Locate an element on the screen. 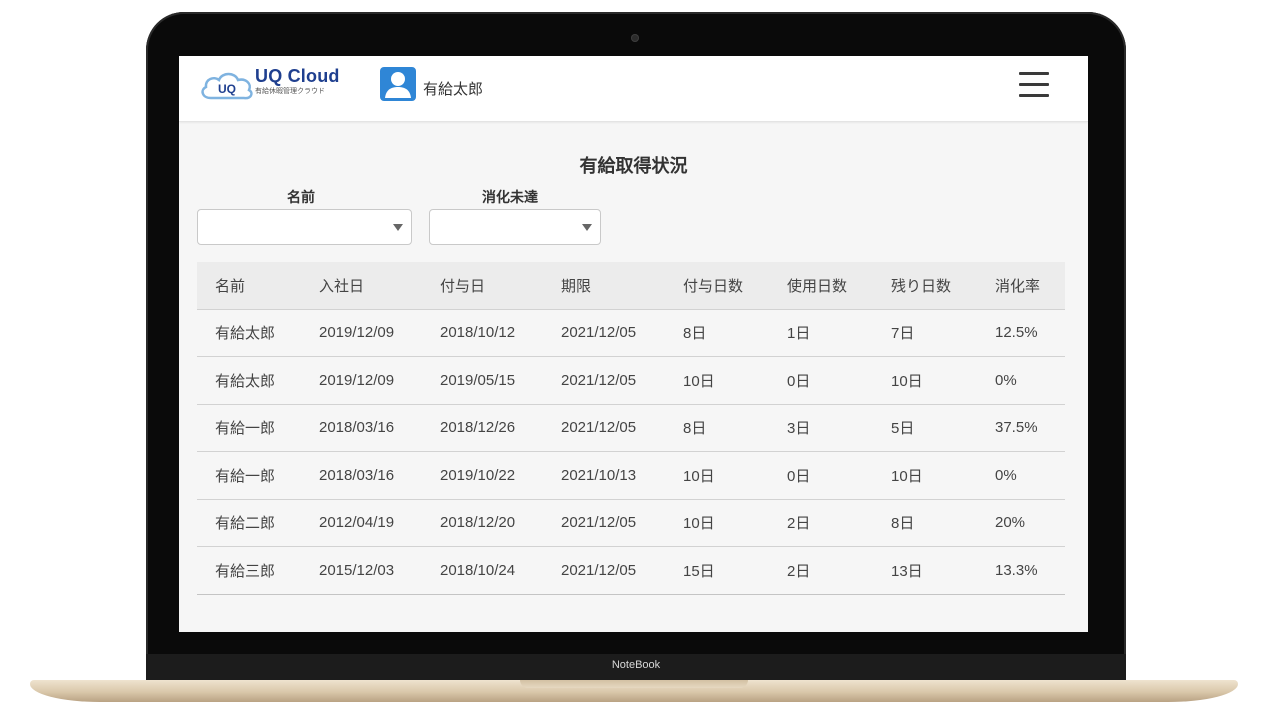 This screenshot has height=712, width=1266. table-cell: 2018/10/12 is located at coordinates (482, 333).